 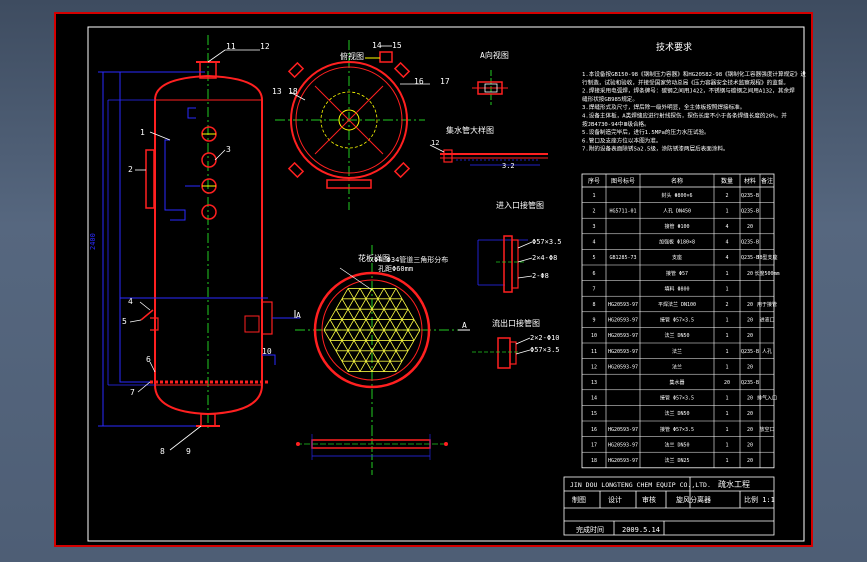 What do you see at coordinates (593, 227) in the screenshot?
I see `table-cell: 3` at bounding box center [593, 227].